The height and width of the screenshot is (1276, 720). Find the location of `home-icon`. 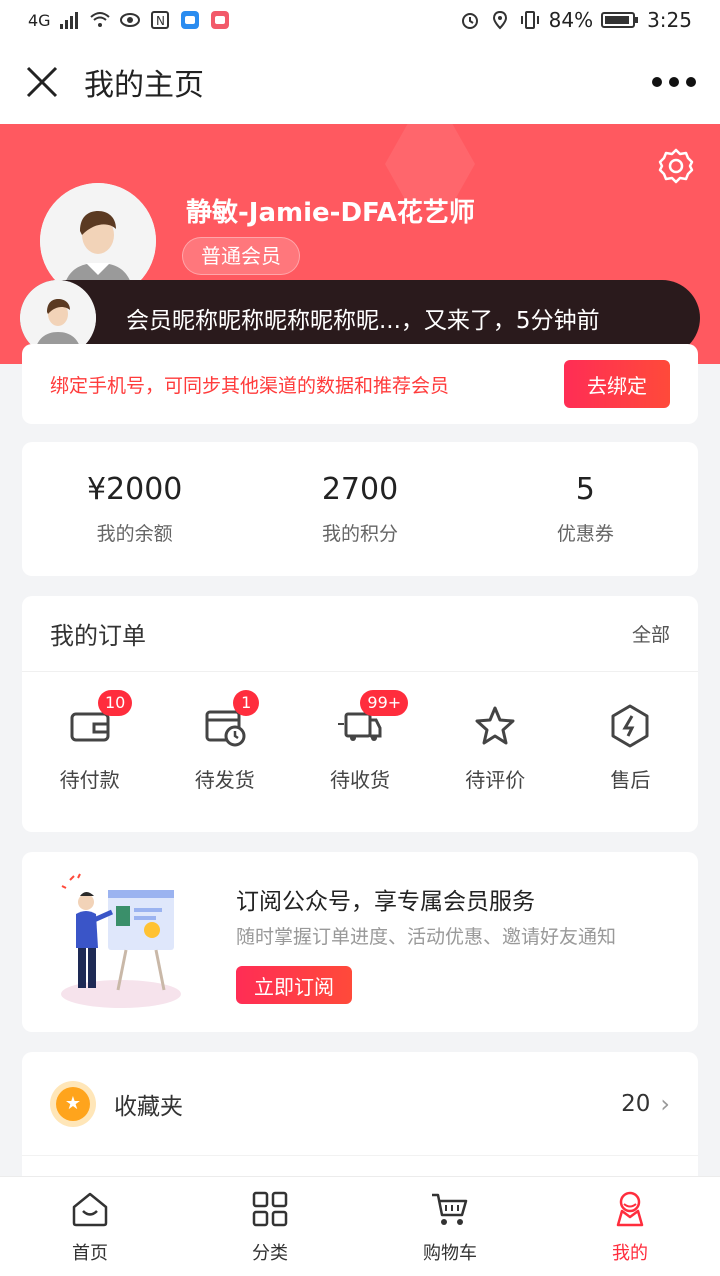

home-icon is located at coordinates (90, 1209).